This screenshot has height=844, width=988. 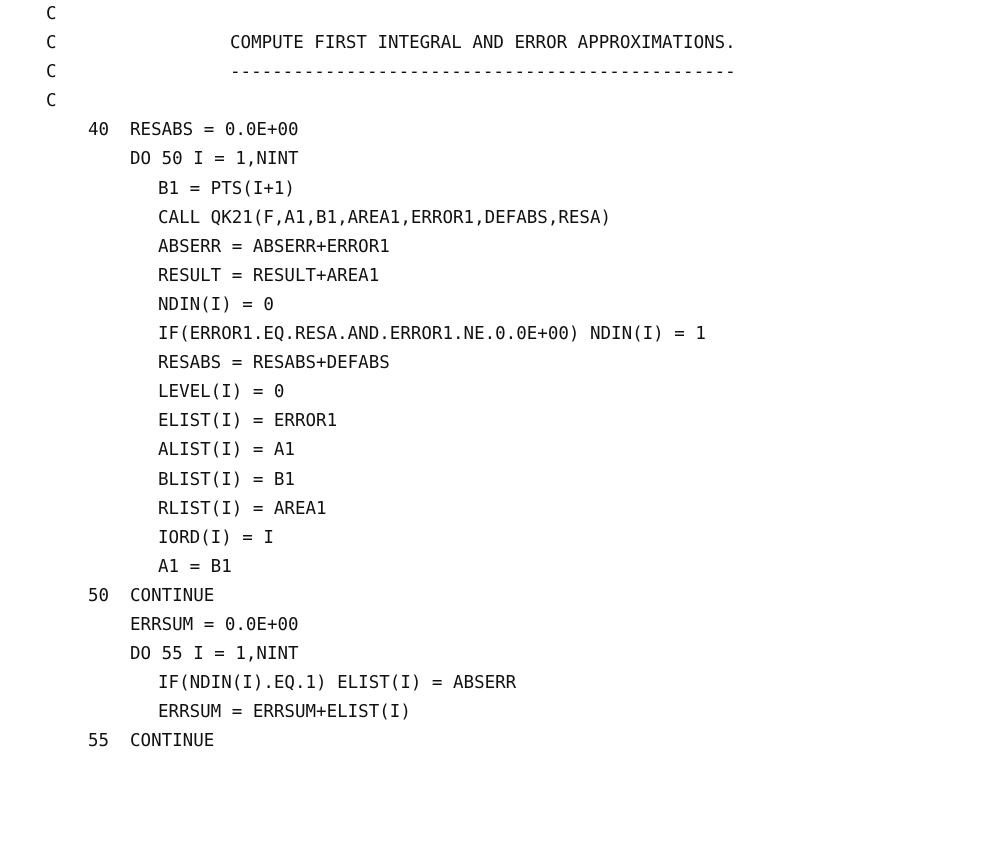 I want to click on code-line: IF(NDIN(I).EQ.1) ELIST(I) = ABSERR, so click(x=494, y=683).